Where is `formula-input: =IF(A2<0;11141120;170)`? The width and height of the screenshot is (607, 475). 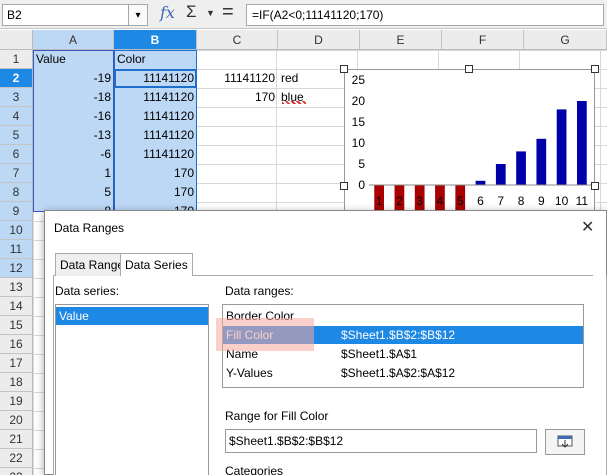
formula-input: =IF(A2<0;11141120;170) is located at coordinates (425, 15).